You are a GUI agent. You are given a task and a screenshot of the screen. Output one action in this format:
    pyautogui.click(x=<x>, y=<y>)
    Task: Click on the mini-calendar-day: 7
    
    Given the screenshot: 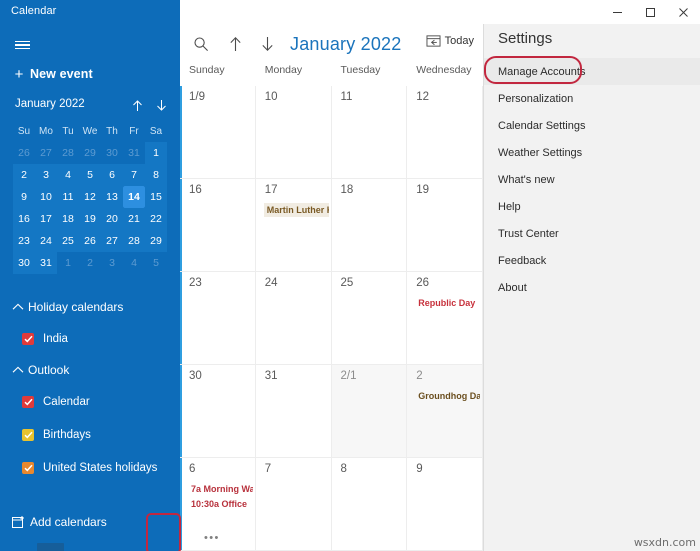 What is the action you would take?
    pyautogui.click(x=134, y=175)
    